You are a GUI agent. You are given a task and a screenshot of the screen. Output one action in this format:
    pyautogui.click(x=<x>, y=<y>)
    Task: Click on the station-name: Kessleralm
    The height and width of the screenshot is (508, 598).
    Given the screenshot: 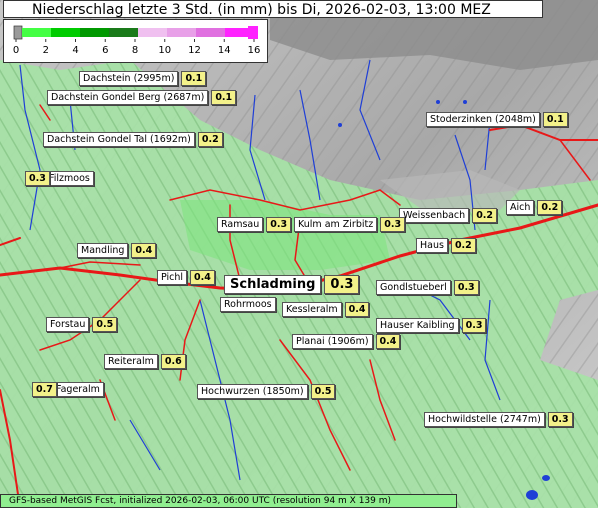 What is the action you would take?
    pyautogui.click(x=312, y=309)
    